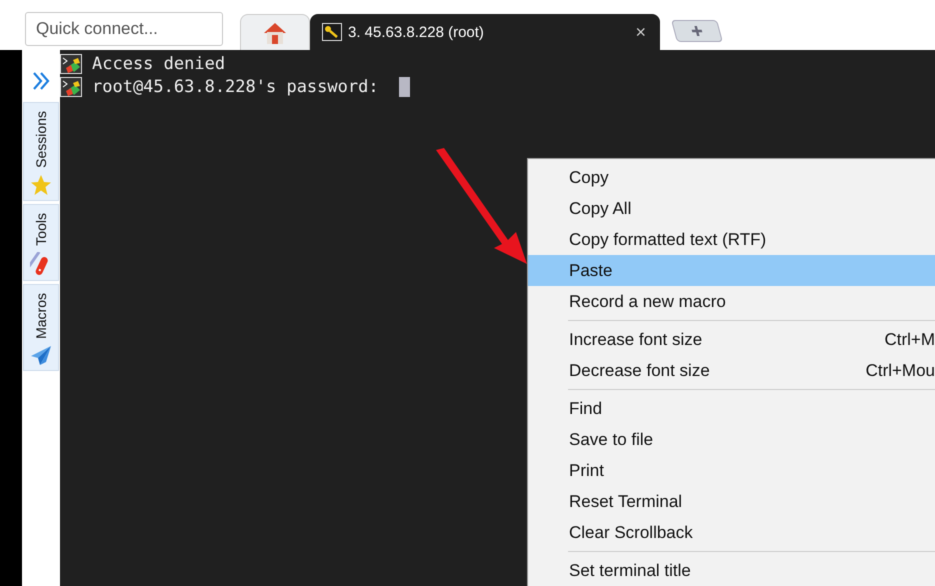 This screenshot has width=935, height=586. Describe the element at coordinates (731, 301) in the screenshot. I see `menu-item: Record a new macro` at that location.